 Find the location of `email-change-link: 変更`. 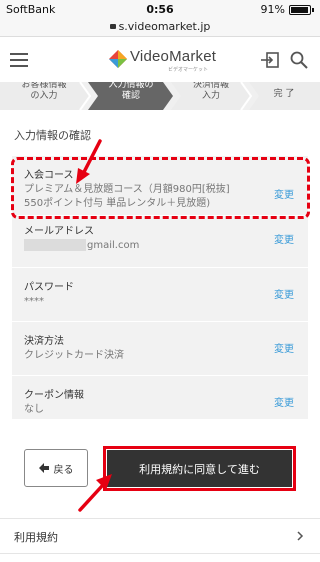

email-change-link: 変更 is located at coordinates (284, 238).